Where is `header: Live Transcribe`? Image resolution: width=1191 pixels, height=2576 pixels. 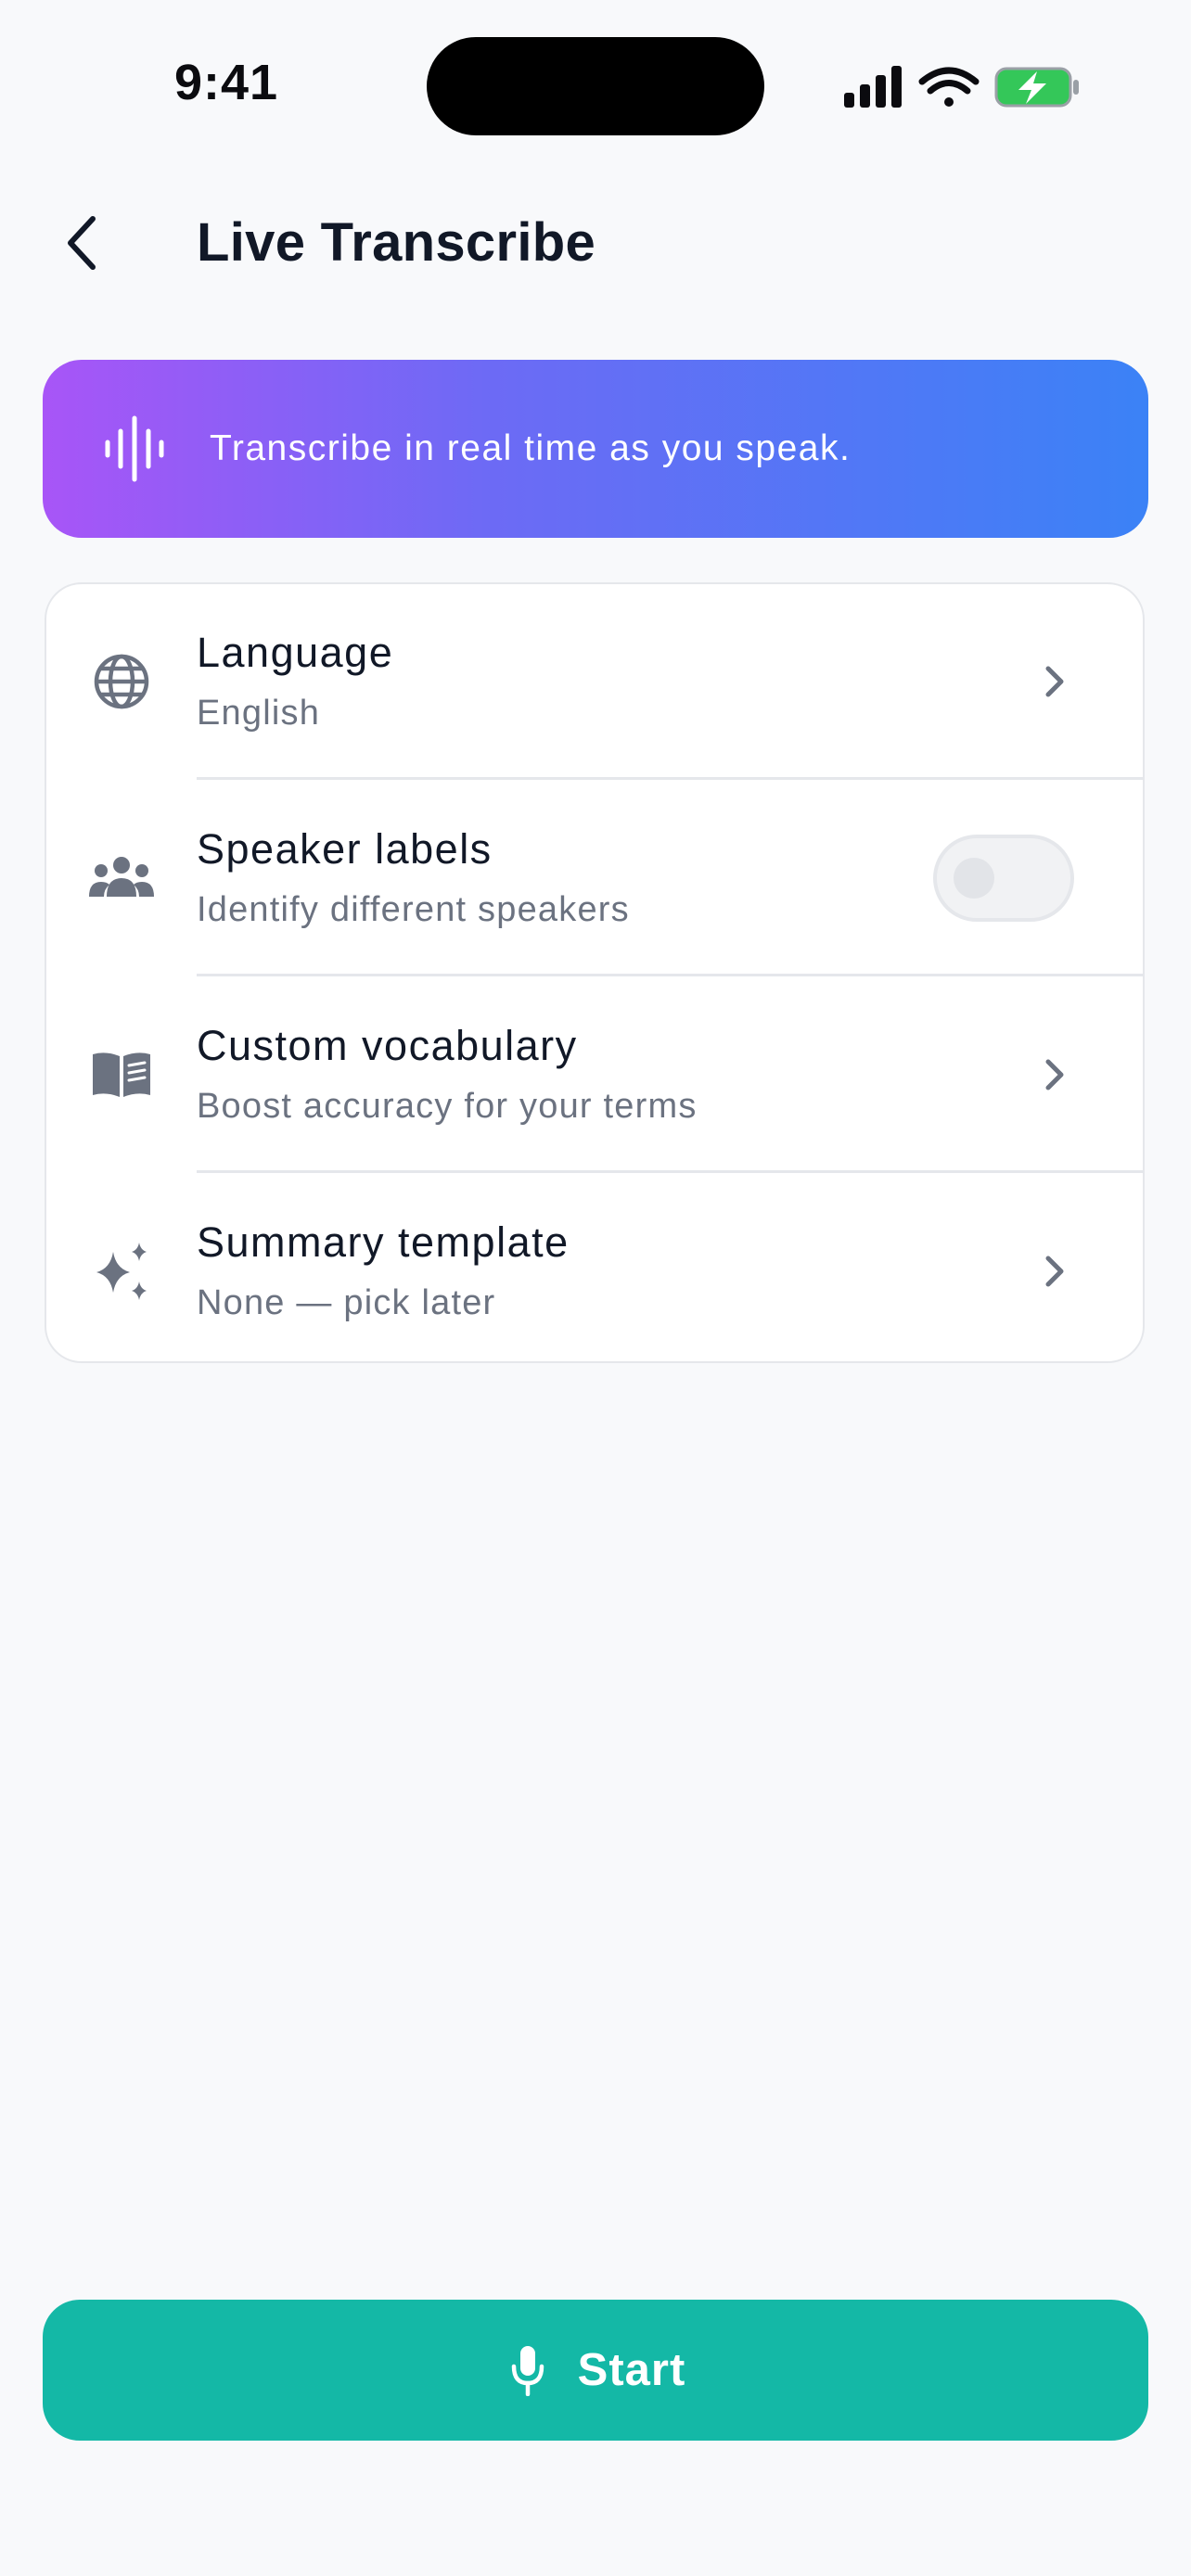 header: Live Transcribe is located at coordinates (595, 243).